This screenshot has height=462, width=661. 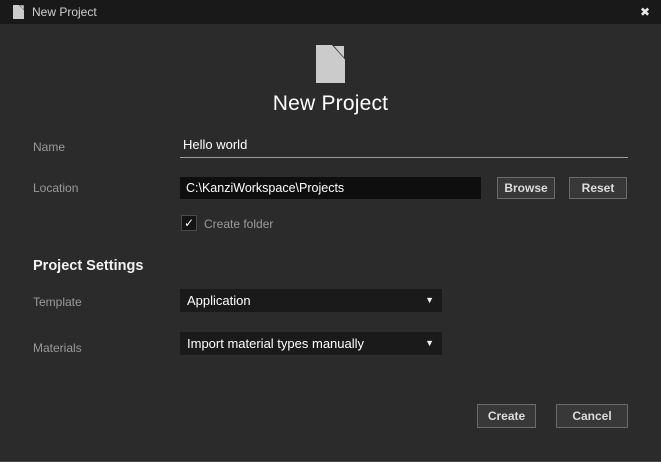 What do you see at coordinates (57, 302) in the screenshot?
I see `template-label: Template` at bounding box center [57, 302].